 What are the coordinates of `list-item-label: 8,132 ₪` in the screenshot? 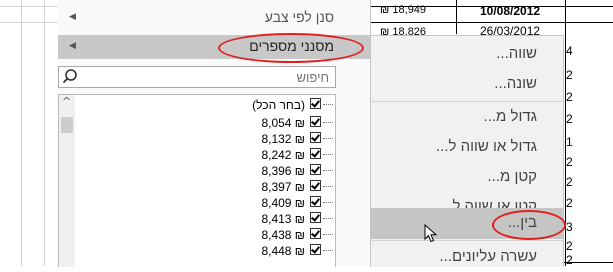 It's located at (283, 139).